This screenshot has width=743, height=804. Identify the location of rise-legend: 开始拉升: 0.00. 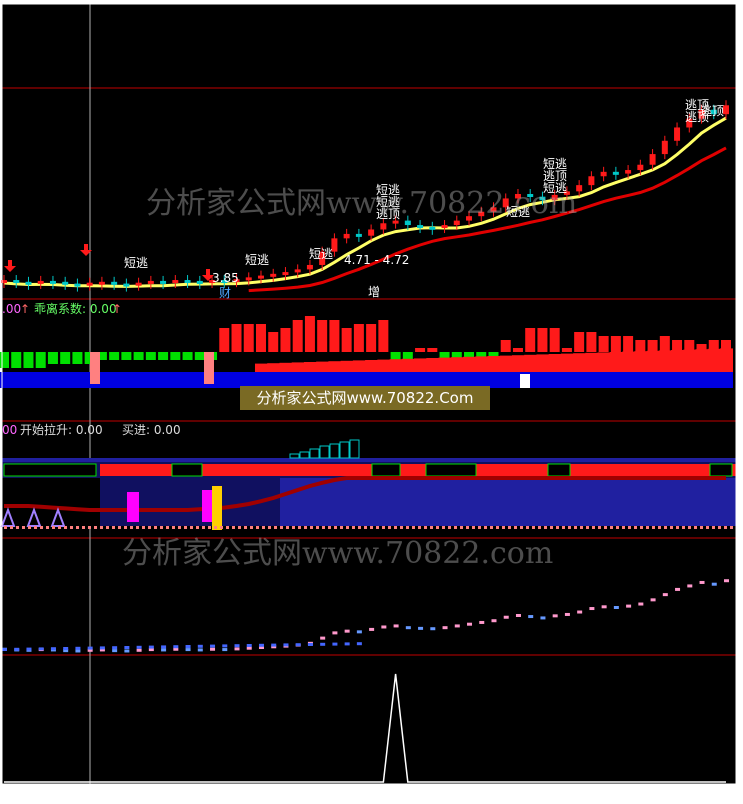
(61, 430).